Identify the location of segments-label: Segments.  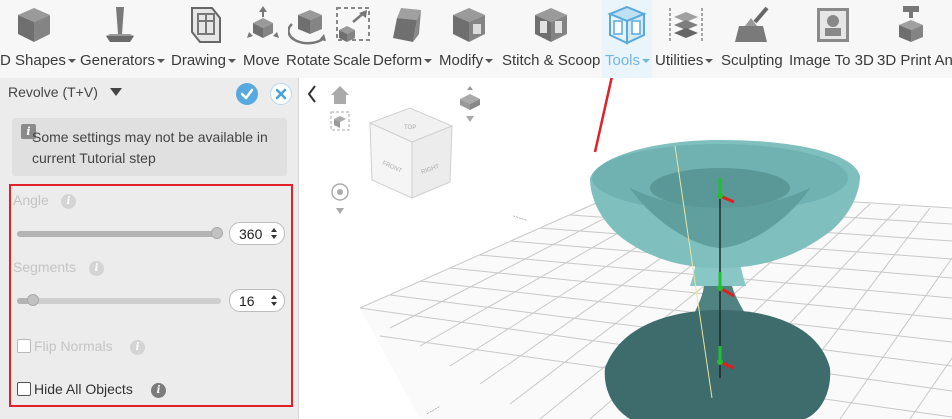
(45, 267).